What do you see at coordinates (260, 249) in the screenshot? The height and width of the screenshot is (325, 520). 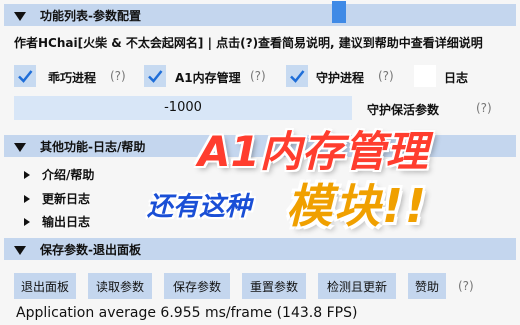 I see `section-header-save: 保存参数-退出面板` at bounding box center [260, 249].